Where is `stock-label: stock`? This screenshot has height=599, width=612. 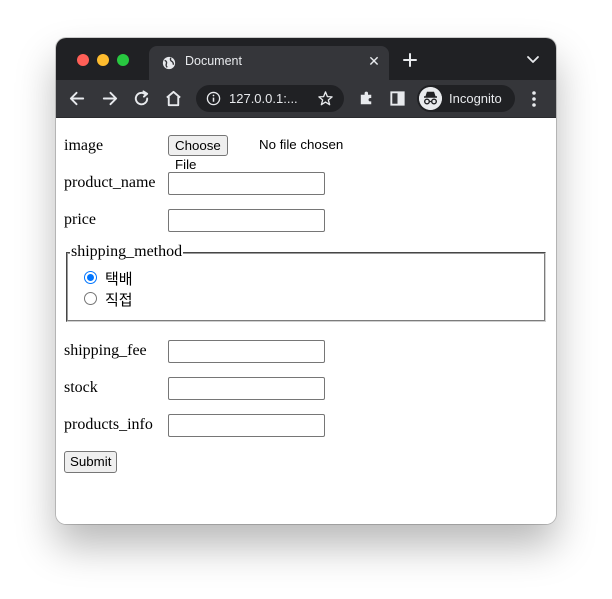
stock-label: stock is located at coordinates (81, 387).